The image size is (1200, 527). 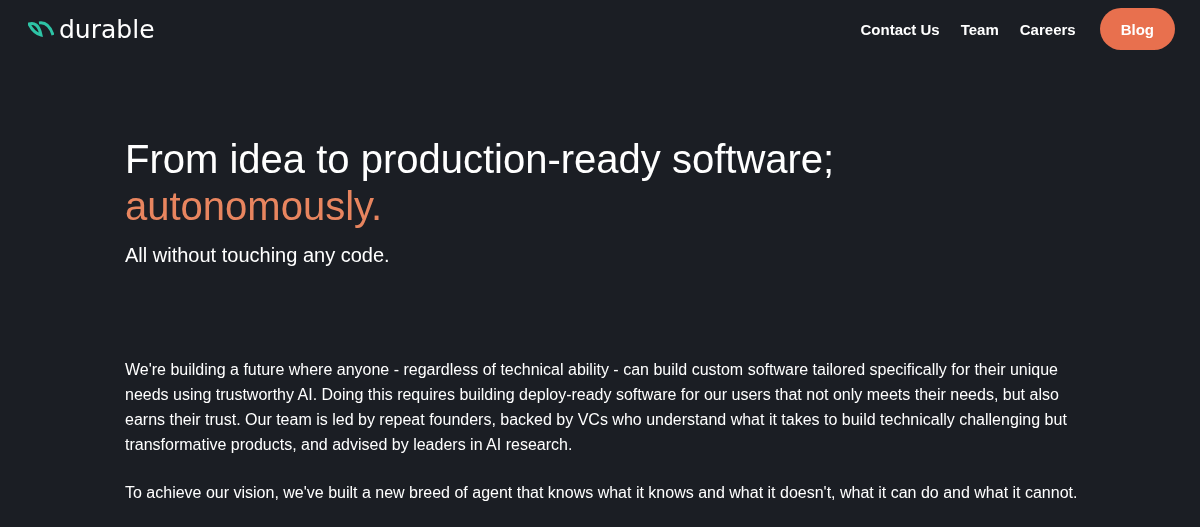 What do you see at coordinates (602, 493) in the screenshot?
I see `paragraph: To achieve our vision, we've built a new breed of agent that knows what it knows and what it doesn't, what it can do and what it cannot.` at bounding box center [602, 493].